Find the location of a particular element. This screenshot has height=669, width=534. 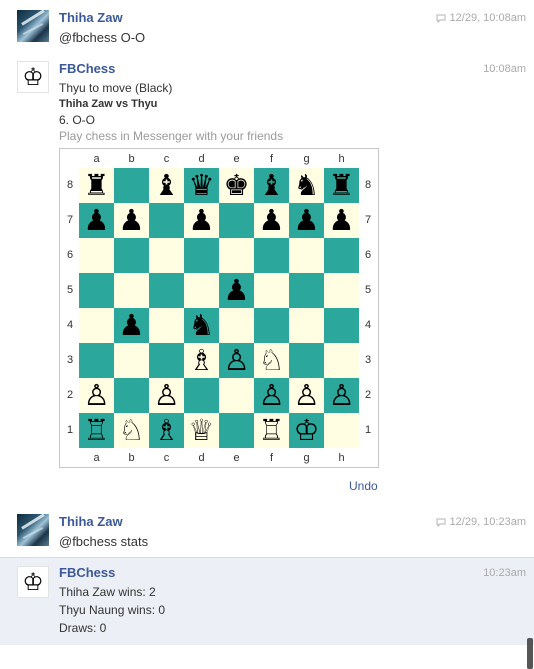

square-h2: ♙ is located at coordinates (341, 395).